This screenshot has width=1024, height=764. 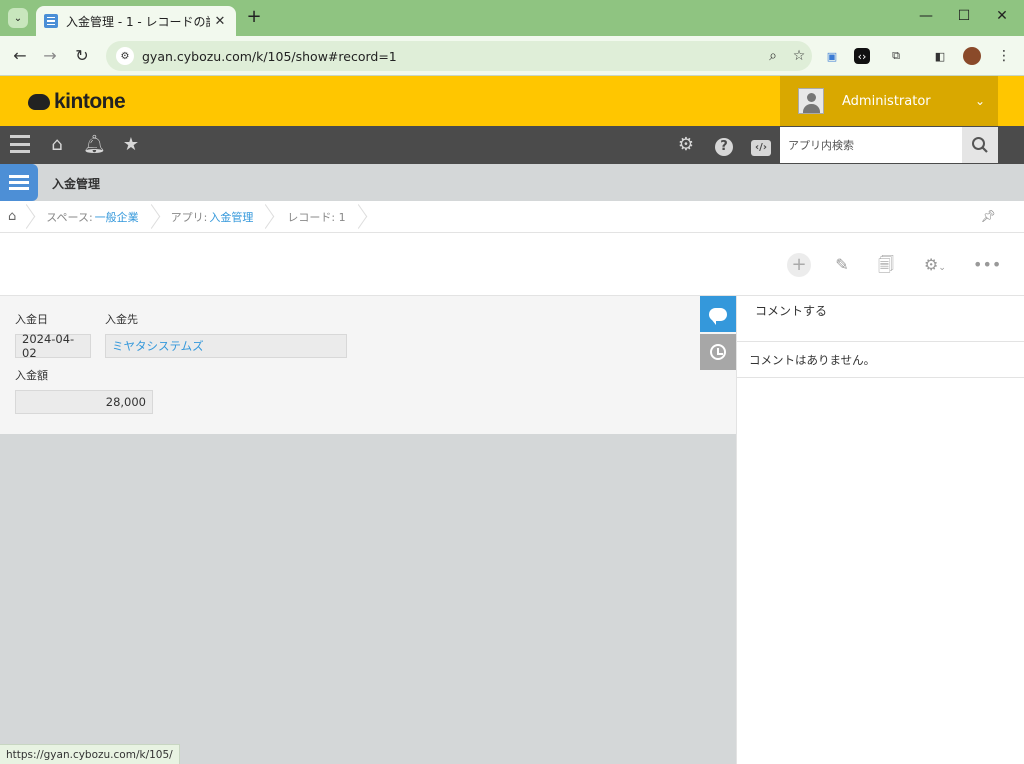 I want to click on kintone-header: kintone Administrator ⌄, so click(x=512, y=101).